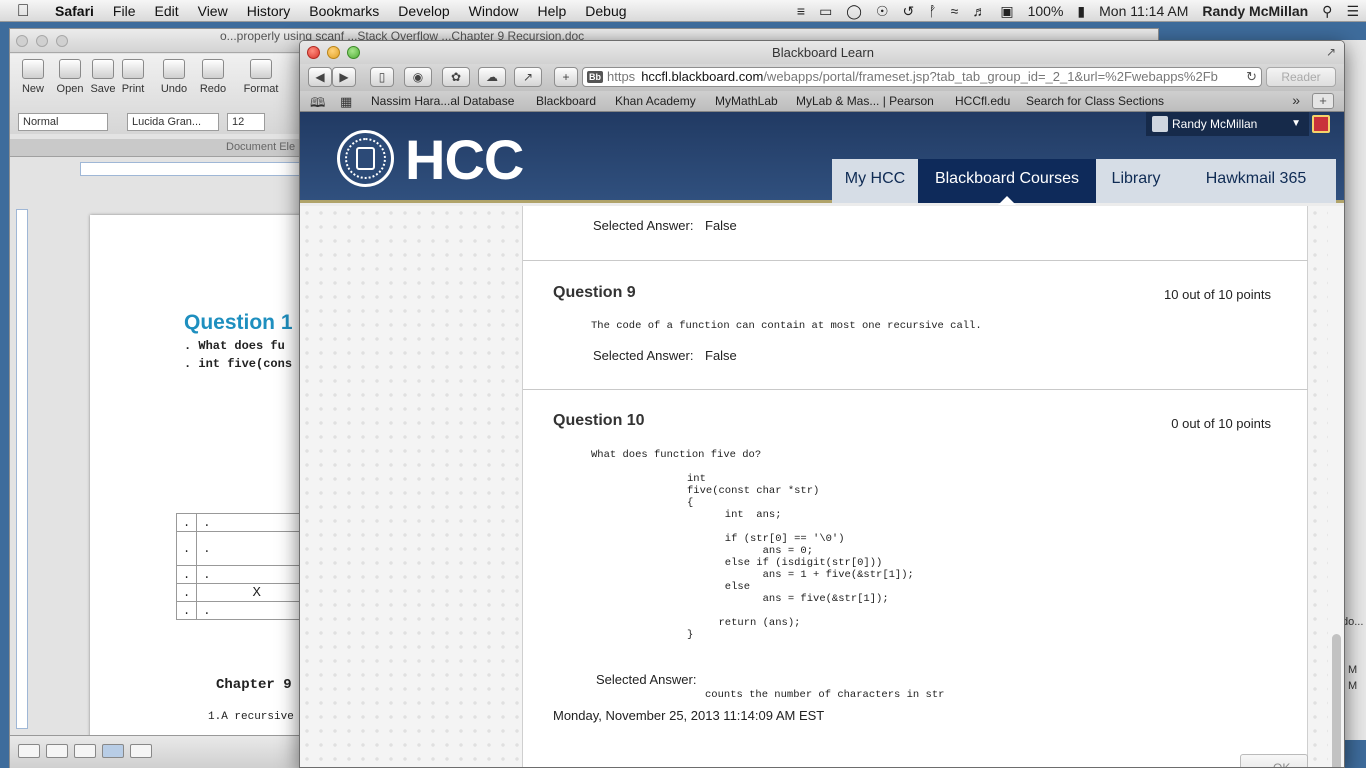 The width and height of the screenshot is (1366, 768). What do you see at coordinates (822, 52) in the screenshot?
I see `safari-titlebar: Blackboard Learn ↗` at bounding box center [822, 52].